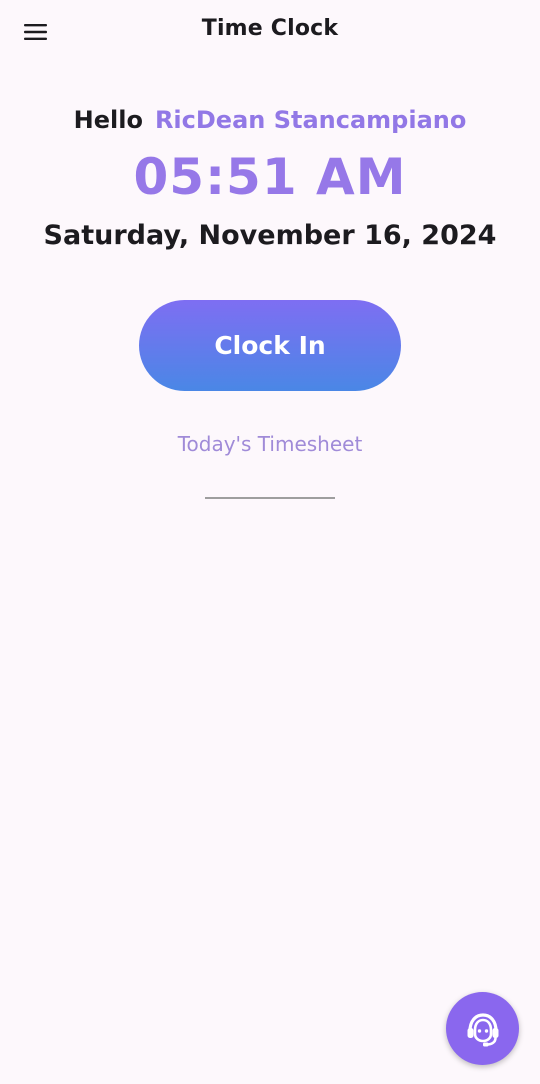  What do you see at coordinates (270, 498) in the screenshot?
I see `divider` at bounding box center [270, 498].